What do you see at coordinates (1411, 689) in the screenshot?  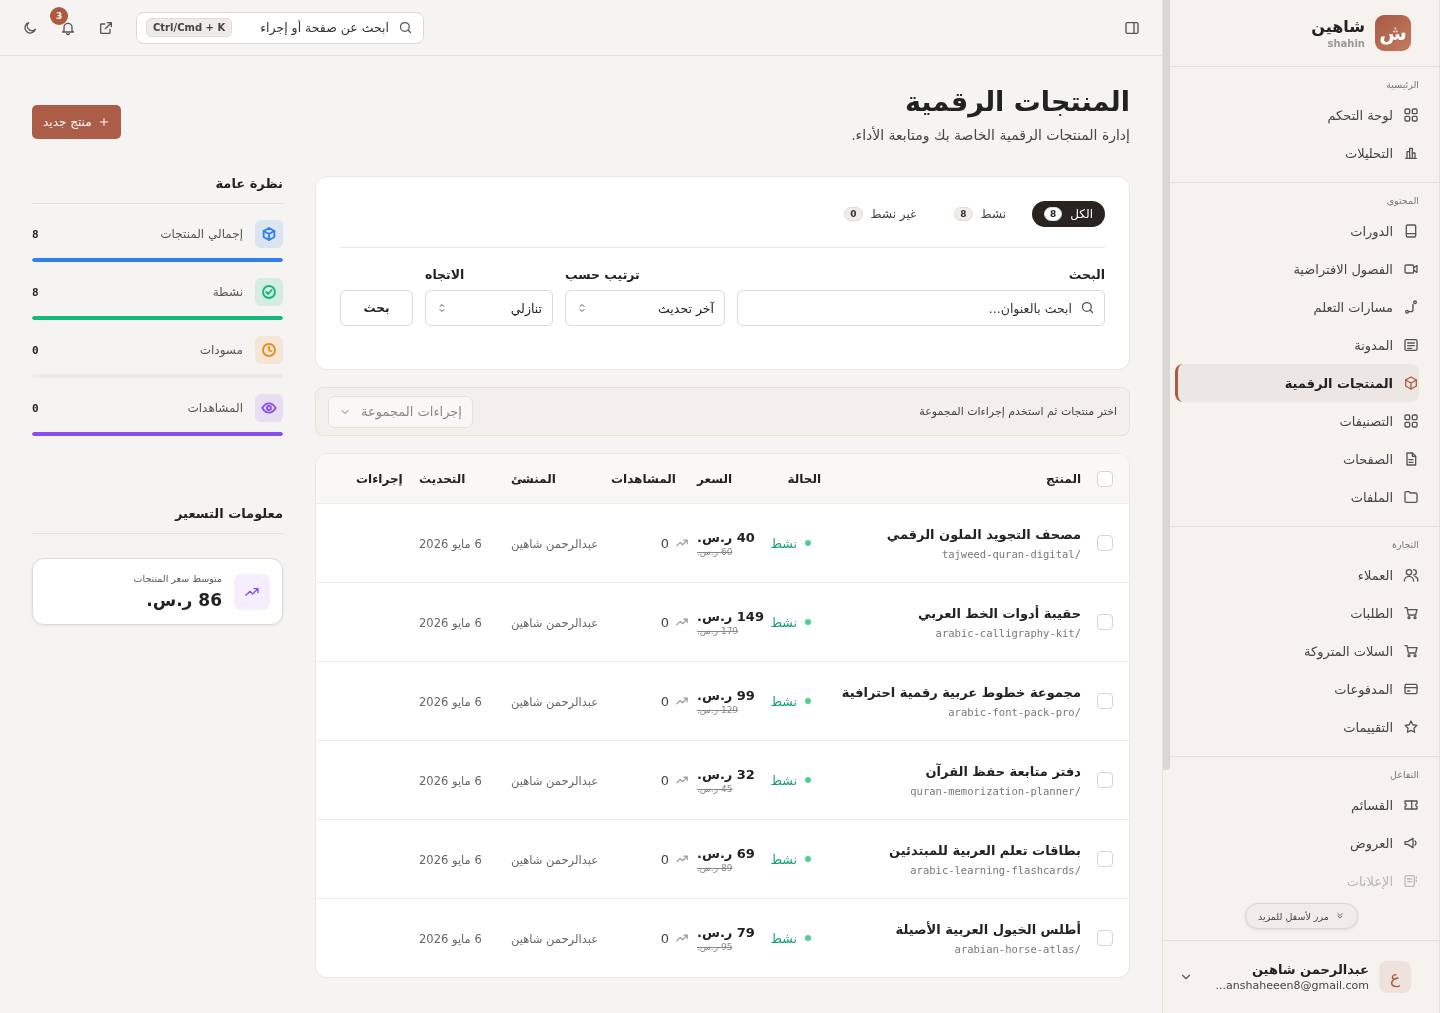 I see `credit-card-icon` at bounding box center [1411, 689].